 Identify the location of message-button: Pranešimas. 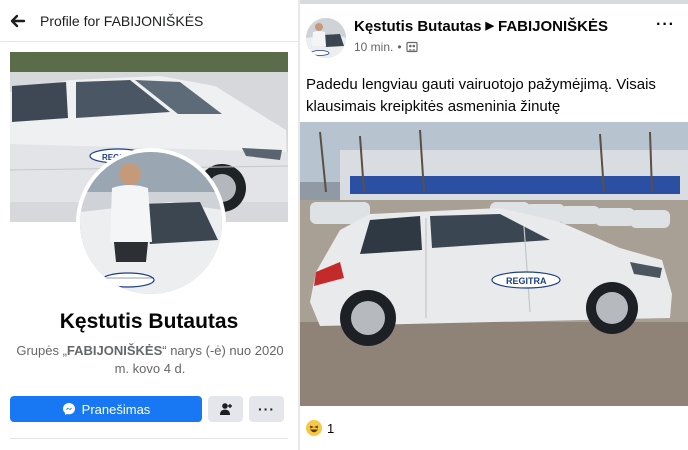
(106, 409).